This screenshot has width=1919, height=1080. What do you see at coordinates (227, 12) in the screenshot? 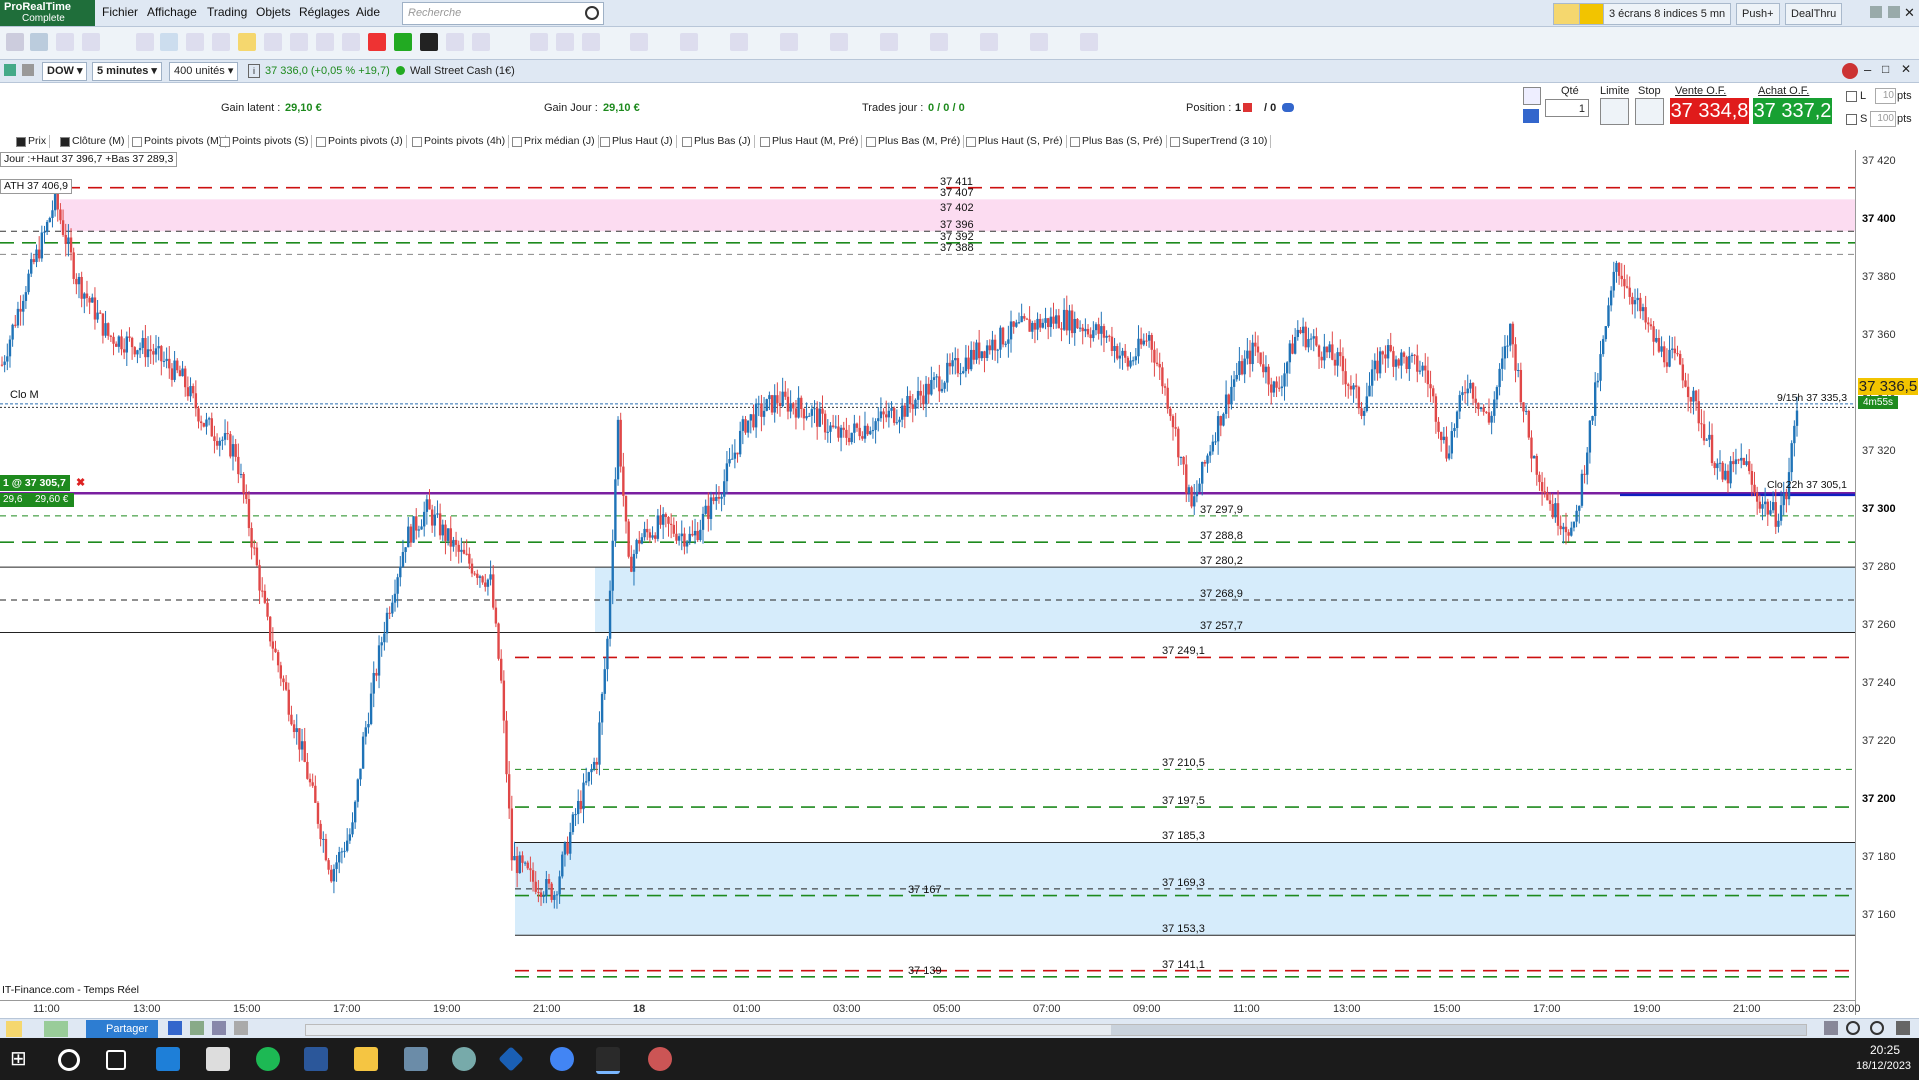
I see `menu-trading: Trading` at bounding box center [227, 12].